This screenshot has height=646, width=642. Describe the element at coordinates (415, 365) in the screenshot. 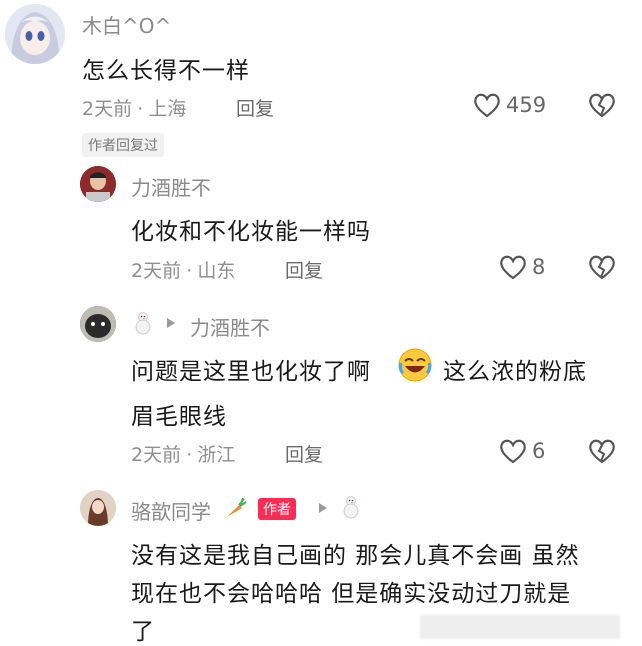

I see `laughing-emoji-icon` at that location.